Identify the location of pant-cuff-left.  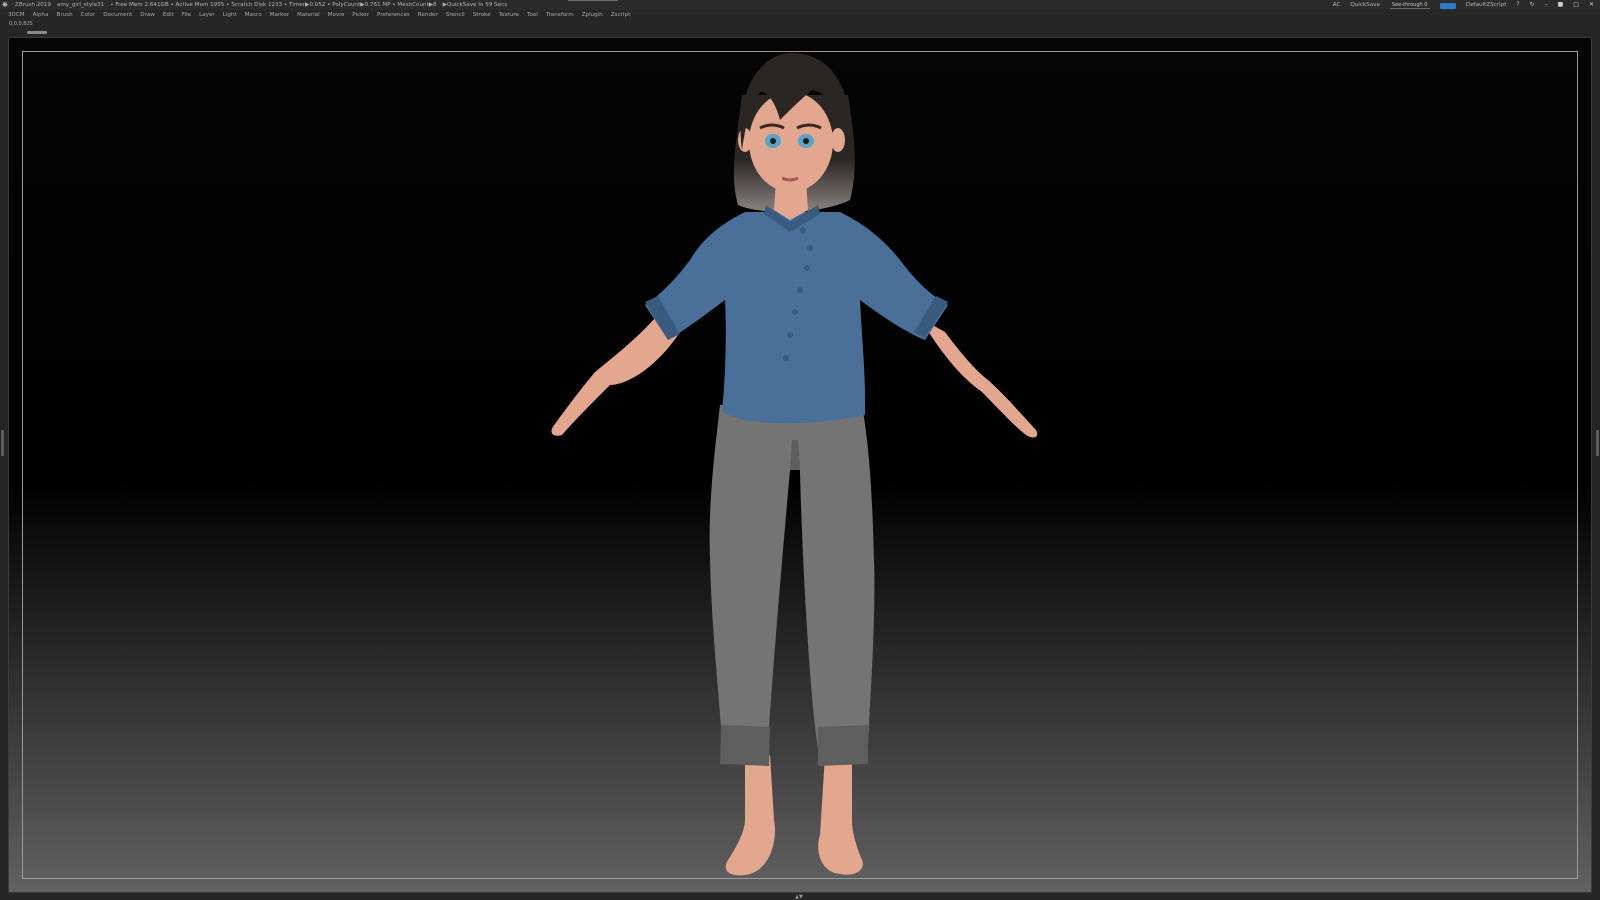
(745, 745).